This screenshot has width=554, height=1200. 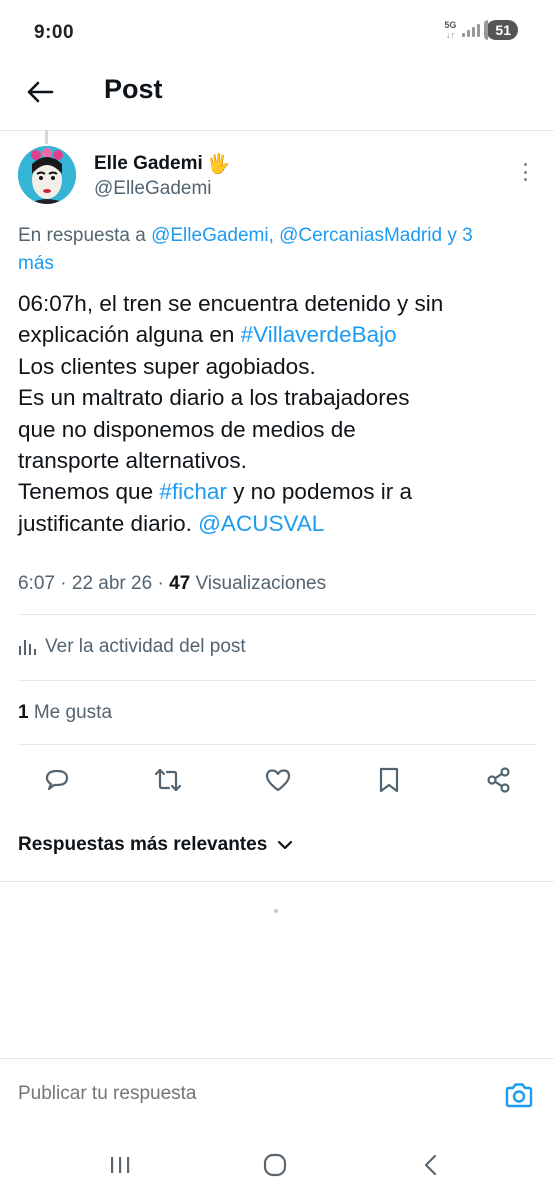 I want to click on network-indicator: 5G ↓↑, so click(x=450, y=30).